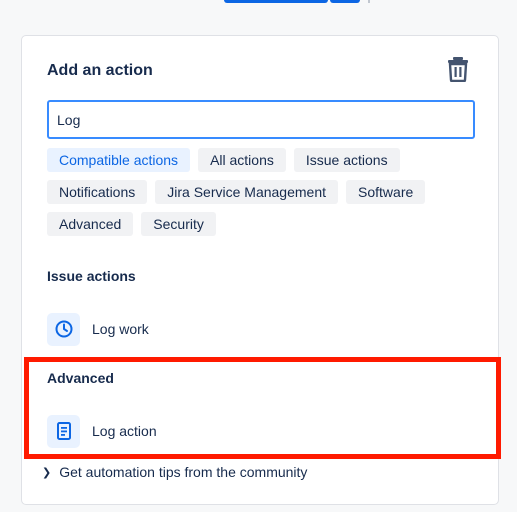  I want to click on delete-button, so click(458, 69).